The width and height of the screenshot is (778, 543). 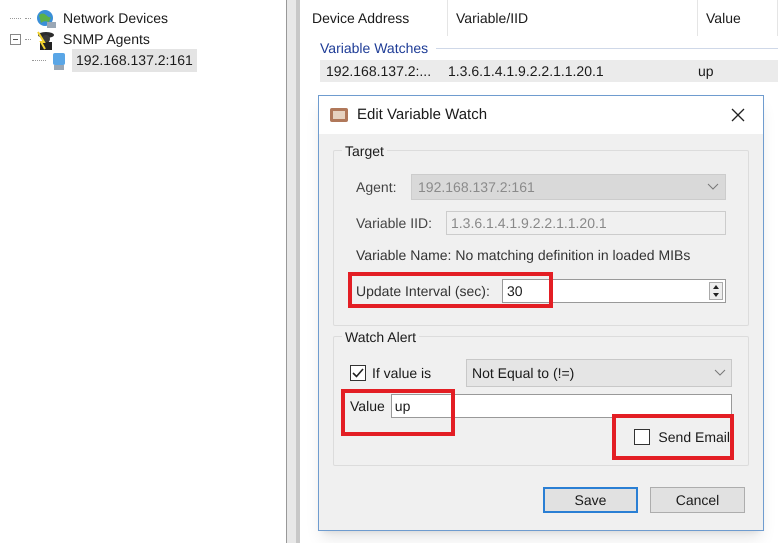 I want to click on update-interval-field: 30, so click(x=614, y=291).